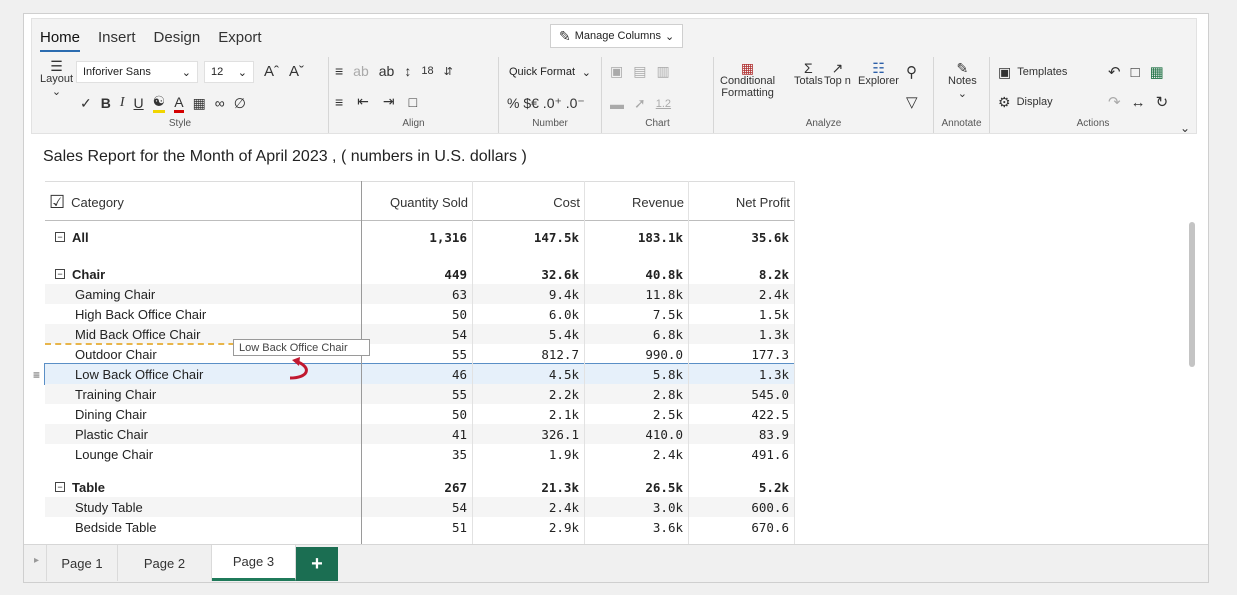 This screenshot has width=1237, height=595. I want to click on topn-label: Top n, so click(837, 81).